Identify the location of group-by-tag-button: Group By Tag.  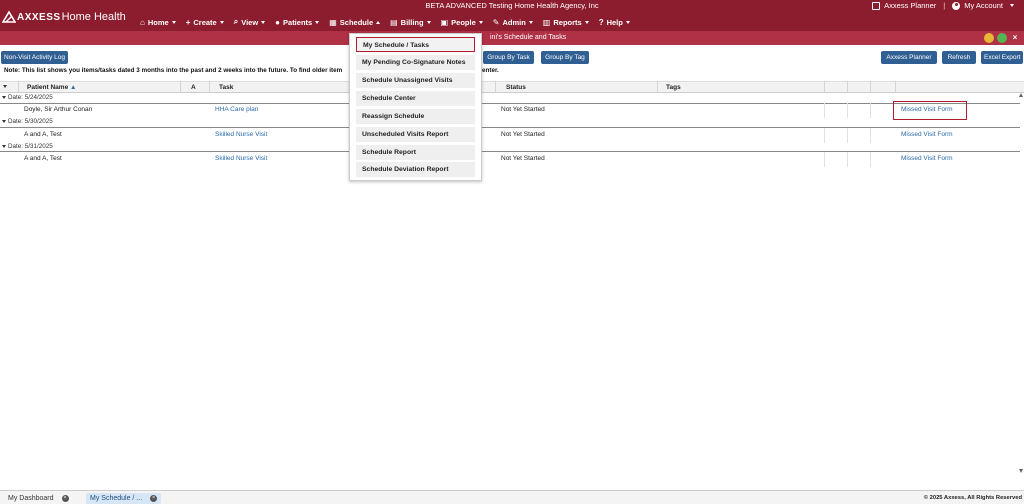
(565, 57).